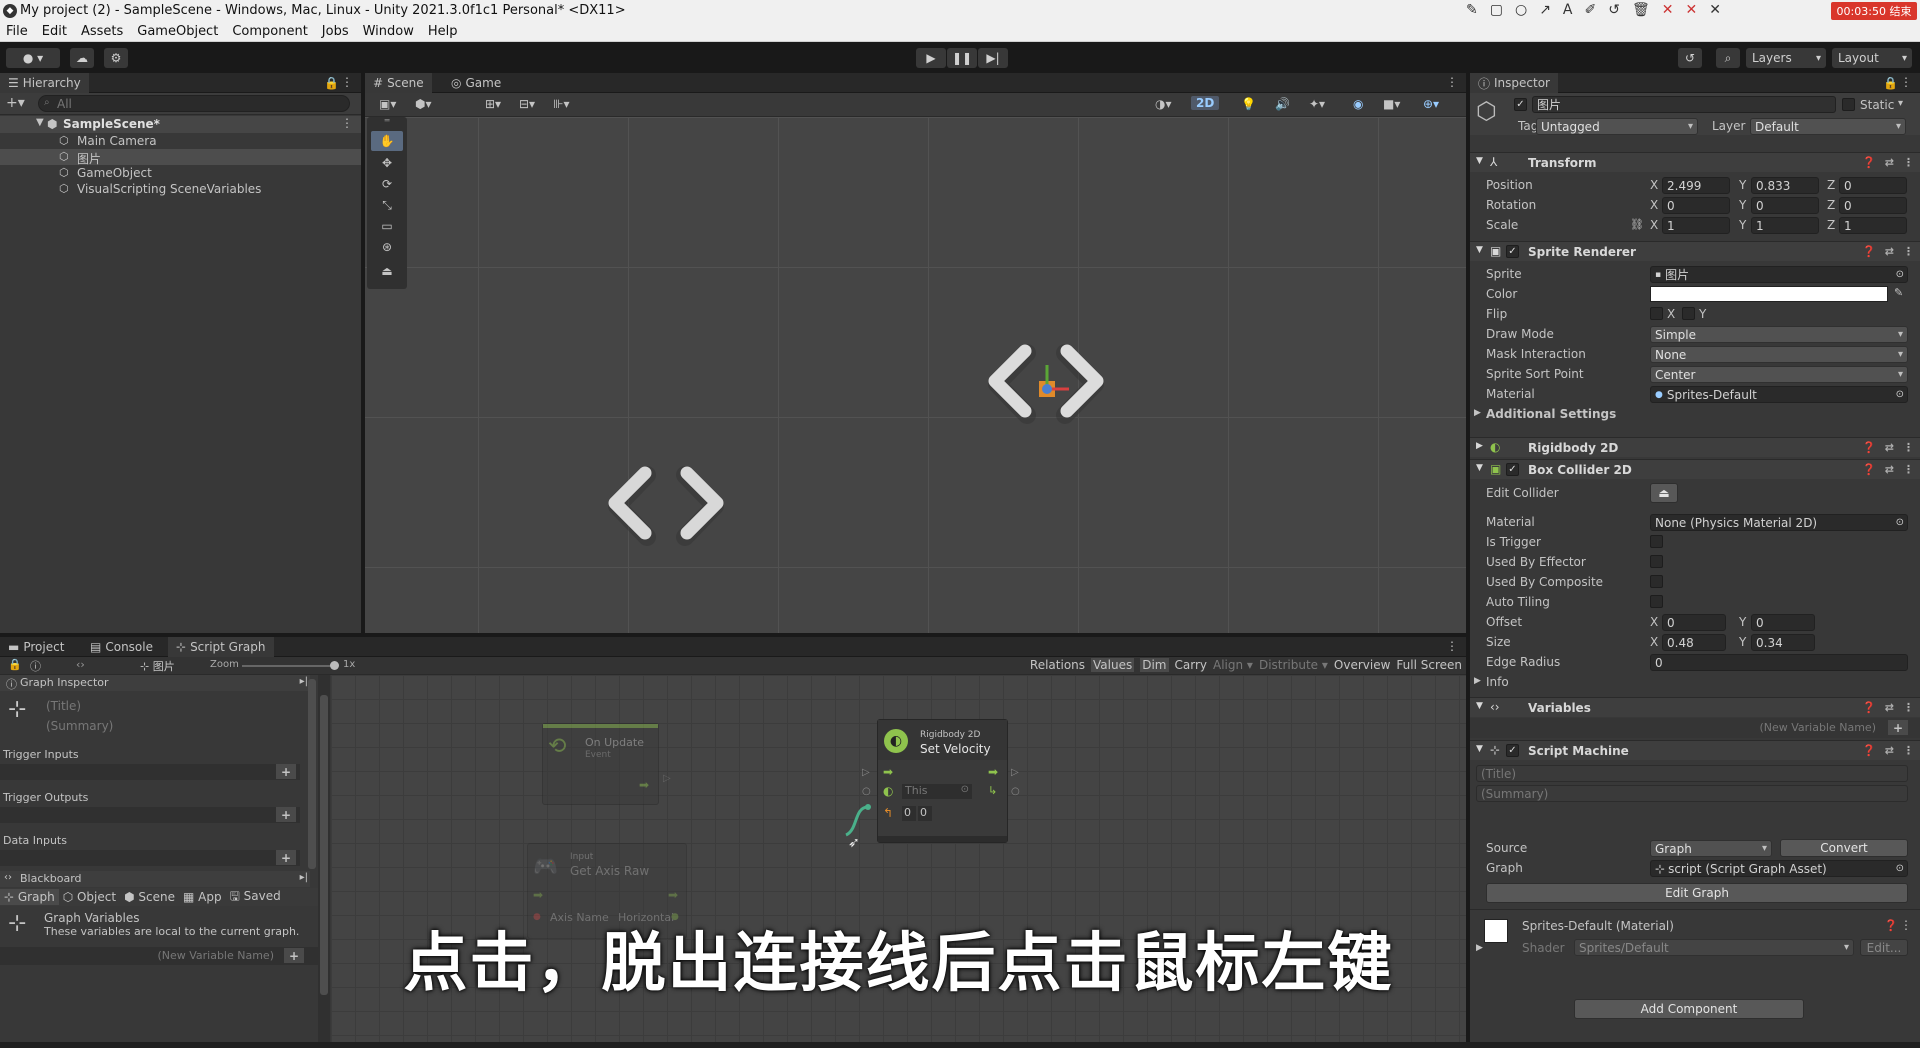  Describe the element at coordinates (180, 189) in the screenshot. I see `list-item: ⬡ VisualScripting SceneVariables` at that location.